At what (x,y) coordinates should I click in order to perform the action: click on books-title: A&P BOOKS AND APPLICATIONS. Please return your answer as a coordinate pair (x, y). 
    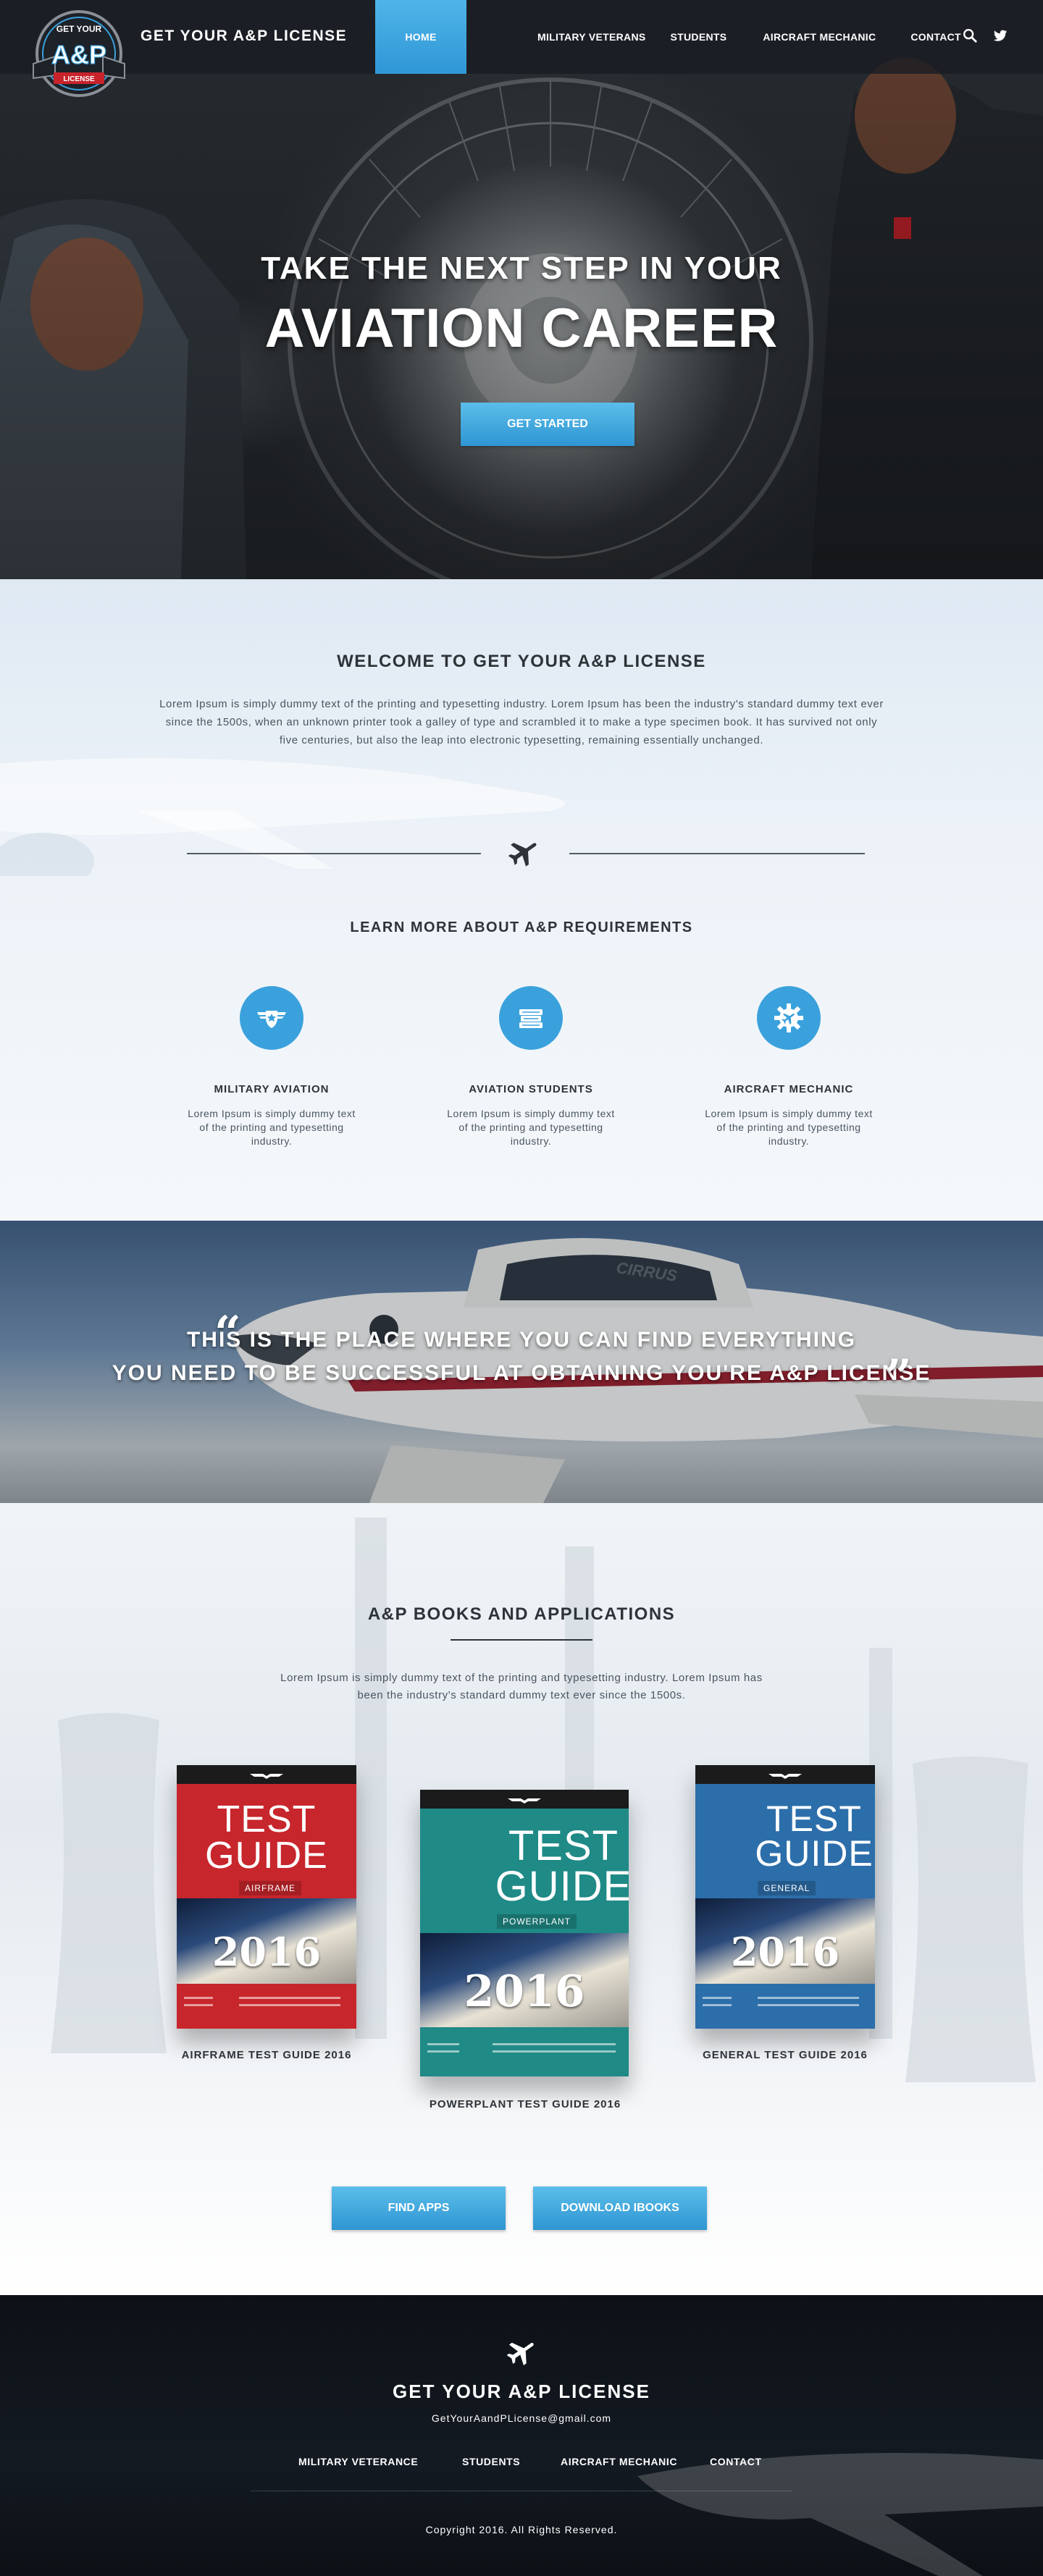
    Looking at the image, I should click on (521, 1614).